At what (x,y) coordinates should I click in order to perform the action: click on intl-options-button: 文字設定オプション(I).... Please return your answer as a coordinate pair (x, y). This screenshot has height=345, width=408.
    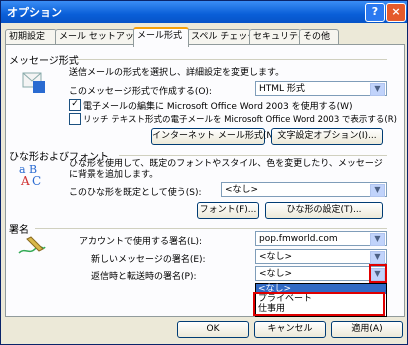
    Looking at the image, I should click on (327, 136).